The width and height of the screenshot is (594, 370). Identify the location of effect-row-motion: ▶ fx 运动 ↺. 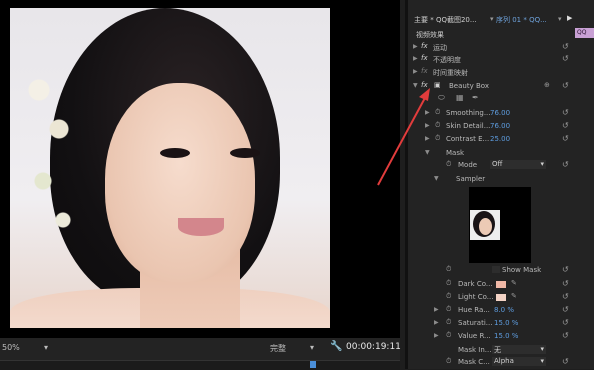
(501, 47).